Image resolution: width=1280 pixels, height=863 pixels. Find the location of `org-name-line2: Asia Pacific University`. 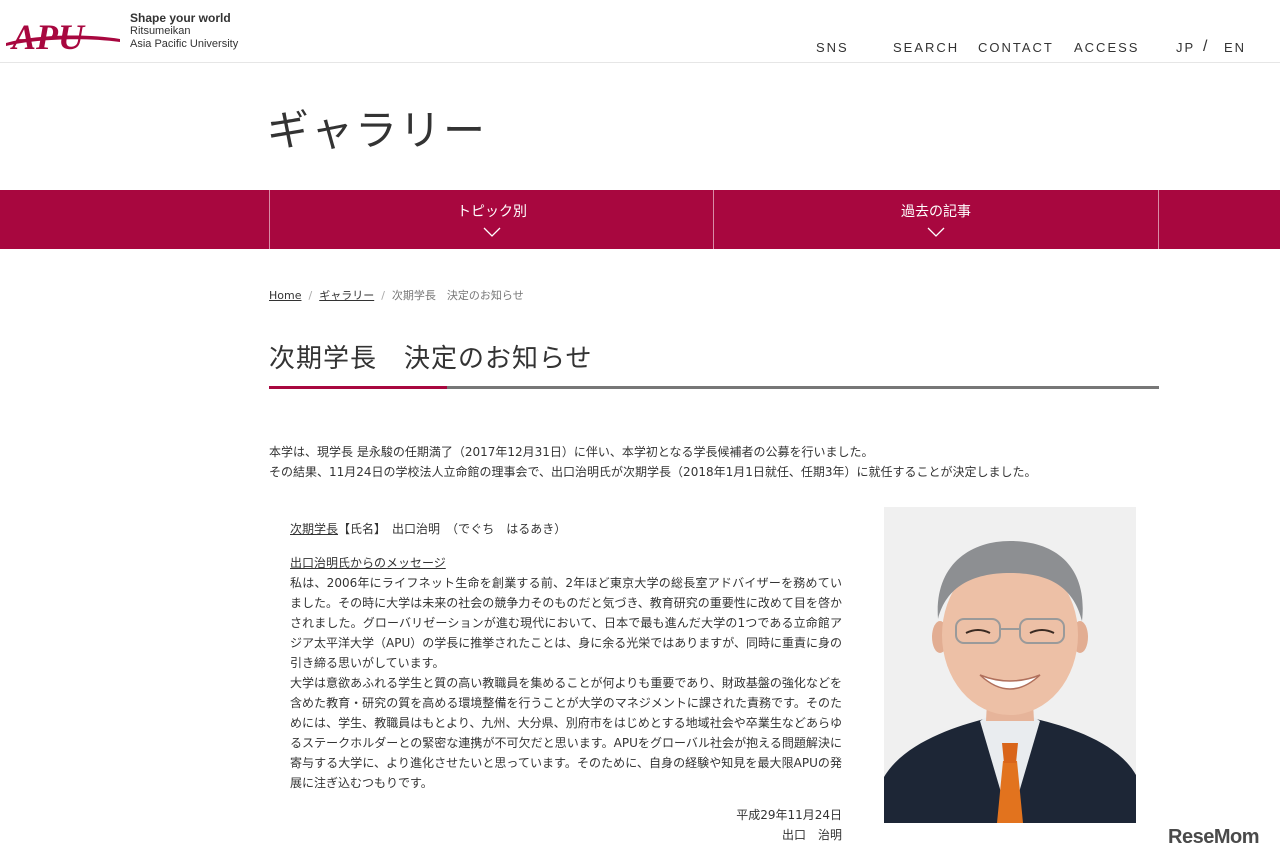

org-name-line2: Asia Pacific University is located at coordinates (184, 44).